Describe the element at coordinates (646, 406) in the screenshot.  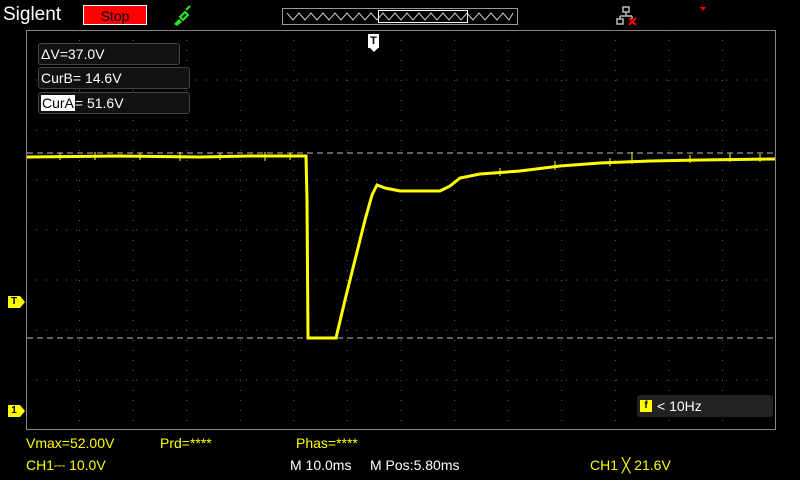
I see `frequency-icon: f` at that location.